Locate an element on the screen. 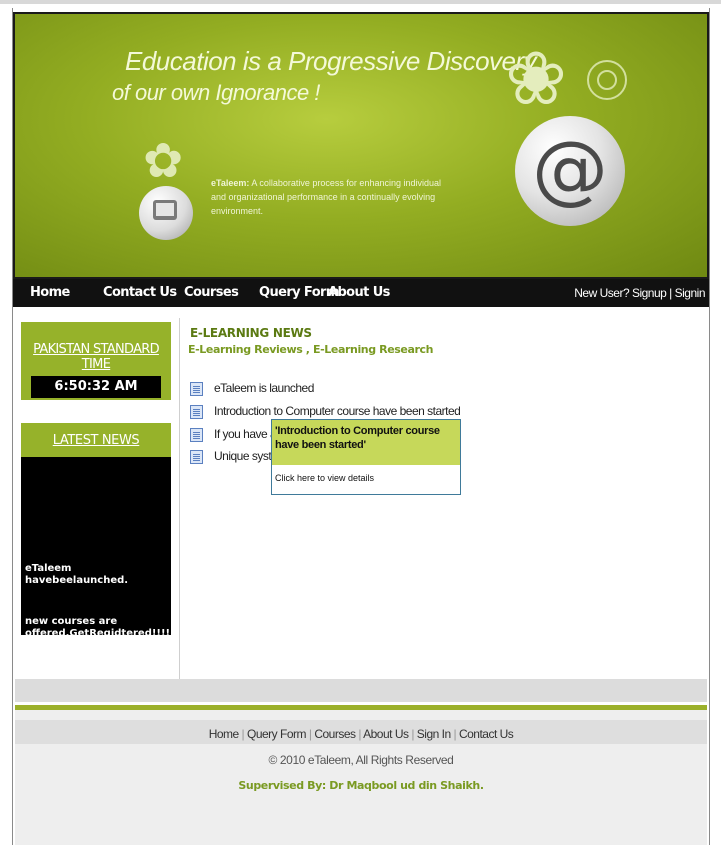 This screenshot has height=845, width=721. news-item: eTaleem havebeelaunched. is located at coordinates (95, 575).